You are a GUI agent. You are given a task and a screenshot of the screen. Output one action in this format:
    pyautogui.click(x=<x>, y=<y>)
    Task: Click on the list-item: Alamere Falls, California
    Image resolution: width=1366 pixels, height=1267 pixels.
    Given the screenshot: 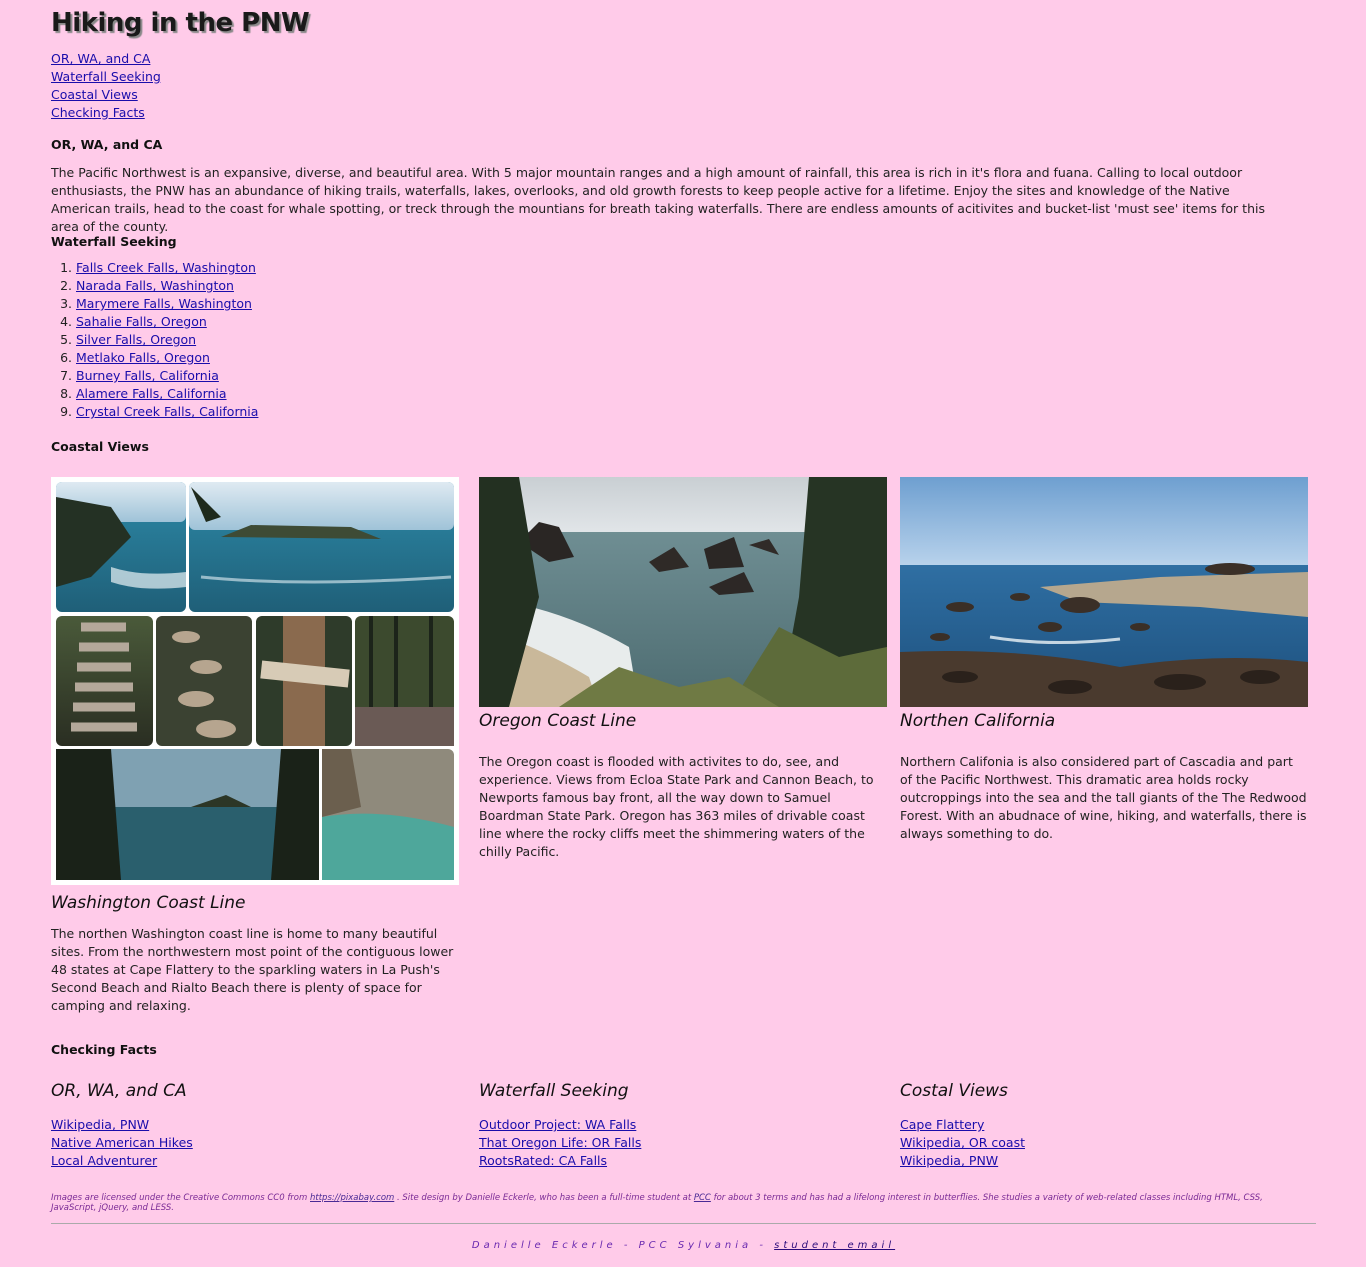 What is the action you would take?
    pyautogui.click(x=167, y=394)
    